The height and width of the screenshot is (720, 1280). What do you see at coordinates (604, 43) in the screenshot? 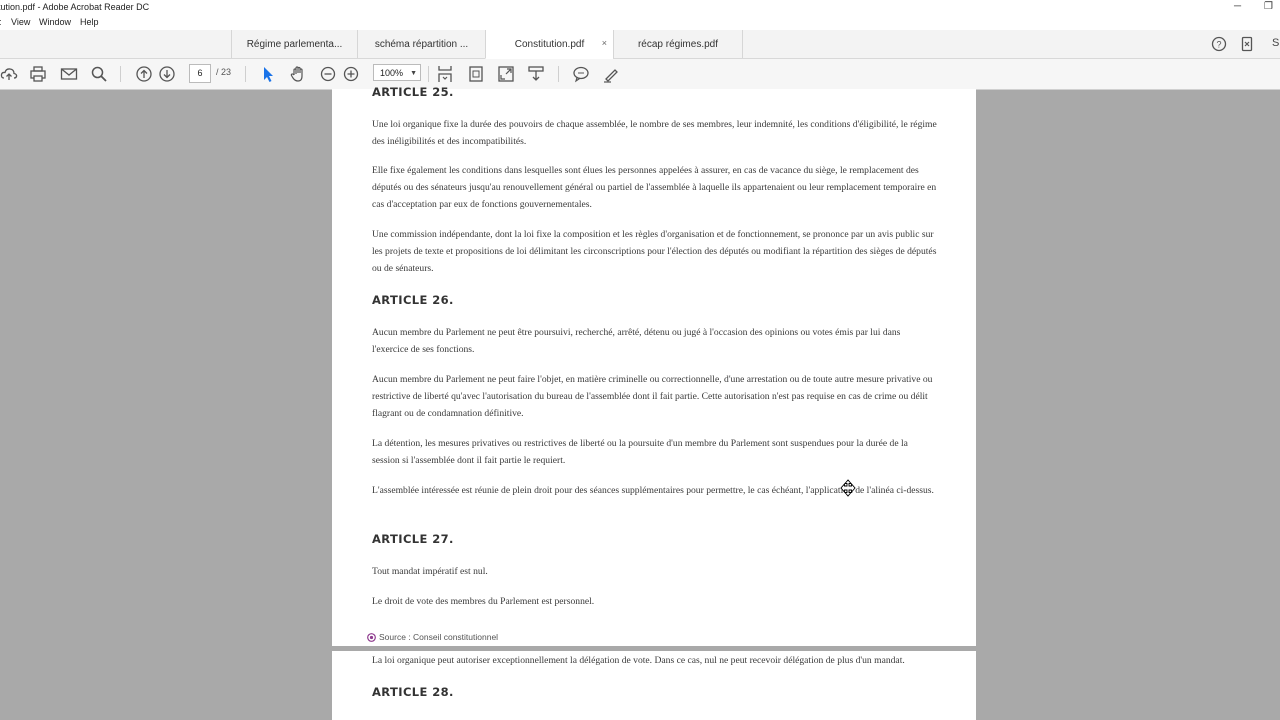
I see `tab-close-icon: ×` at bounding box center [604, 43].